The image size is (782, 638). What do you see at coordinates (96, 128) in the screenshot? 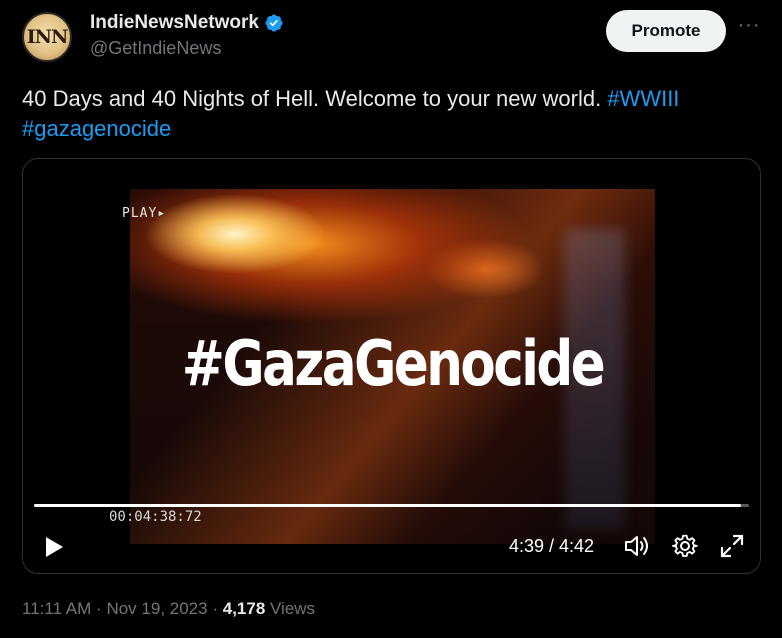
I see `hashtag-gazagenocide: #gazagenocide` at bounding box center [96, 128].